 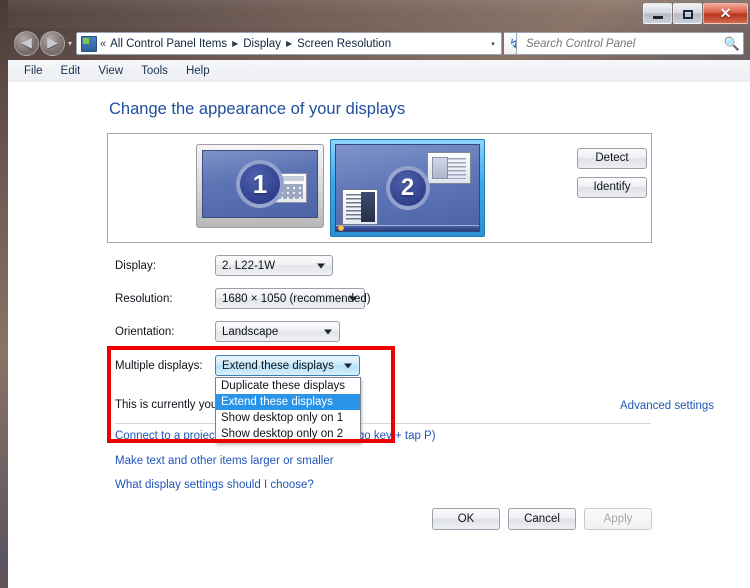 I want to click on multiple-displays-label: Multiple displays:, so click(x=159, y=365).